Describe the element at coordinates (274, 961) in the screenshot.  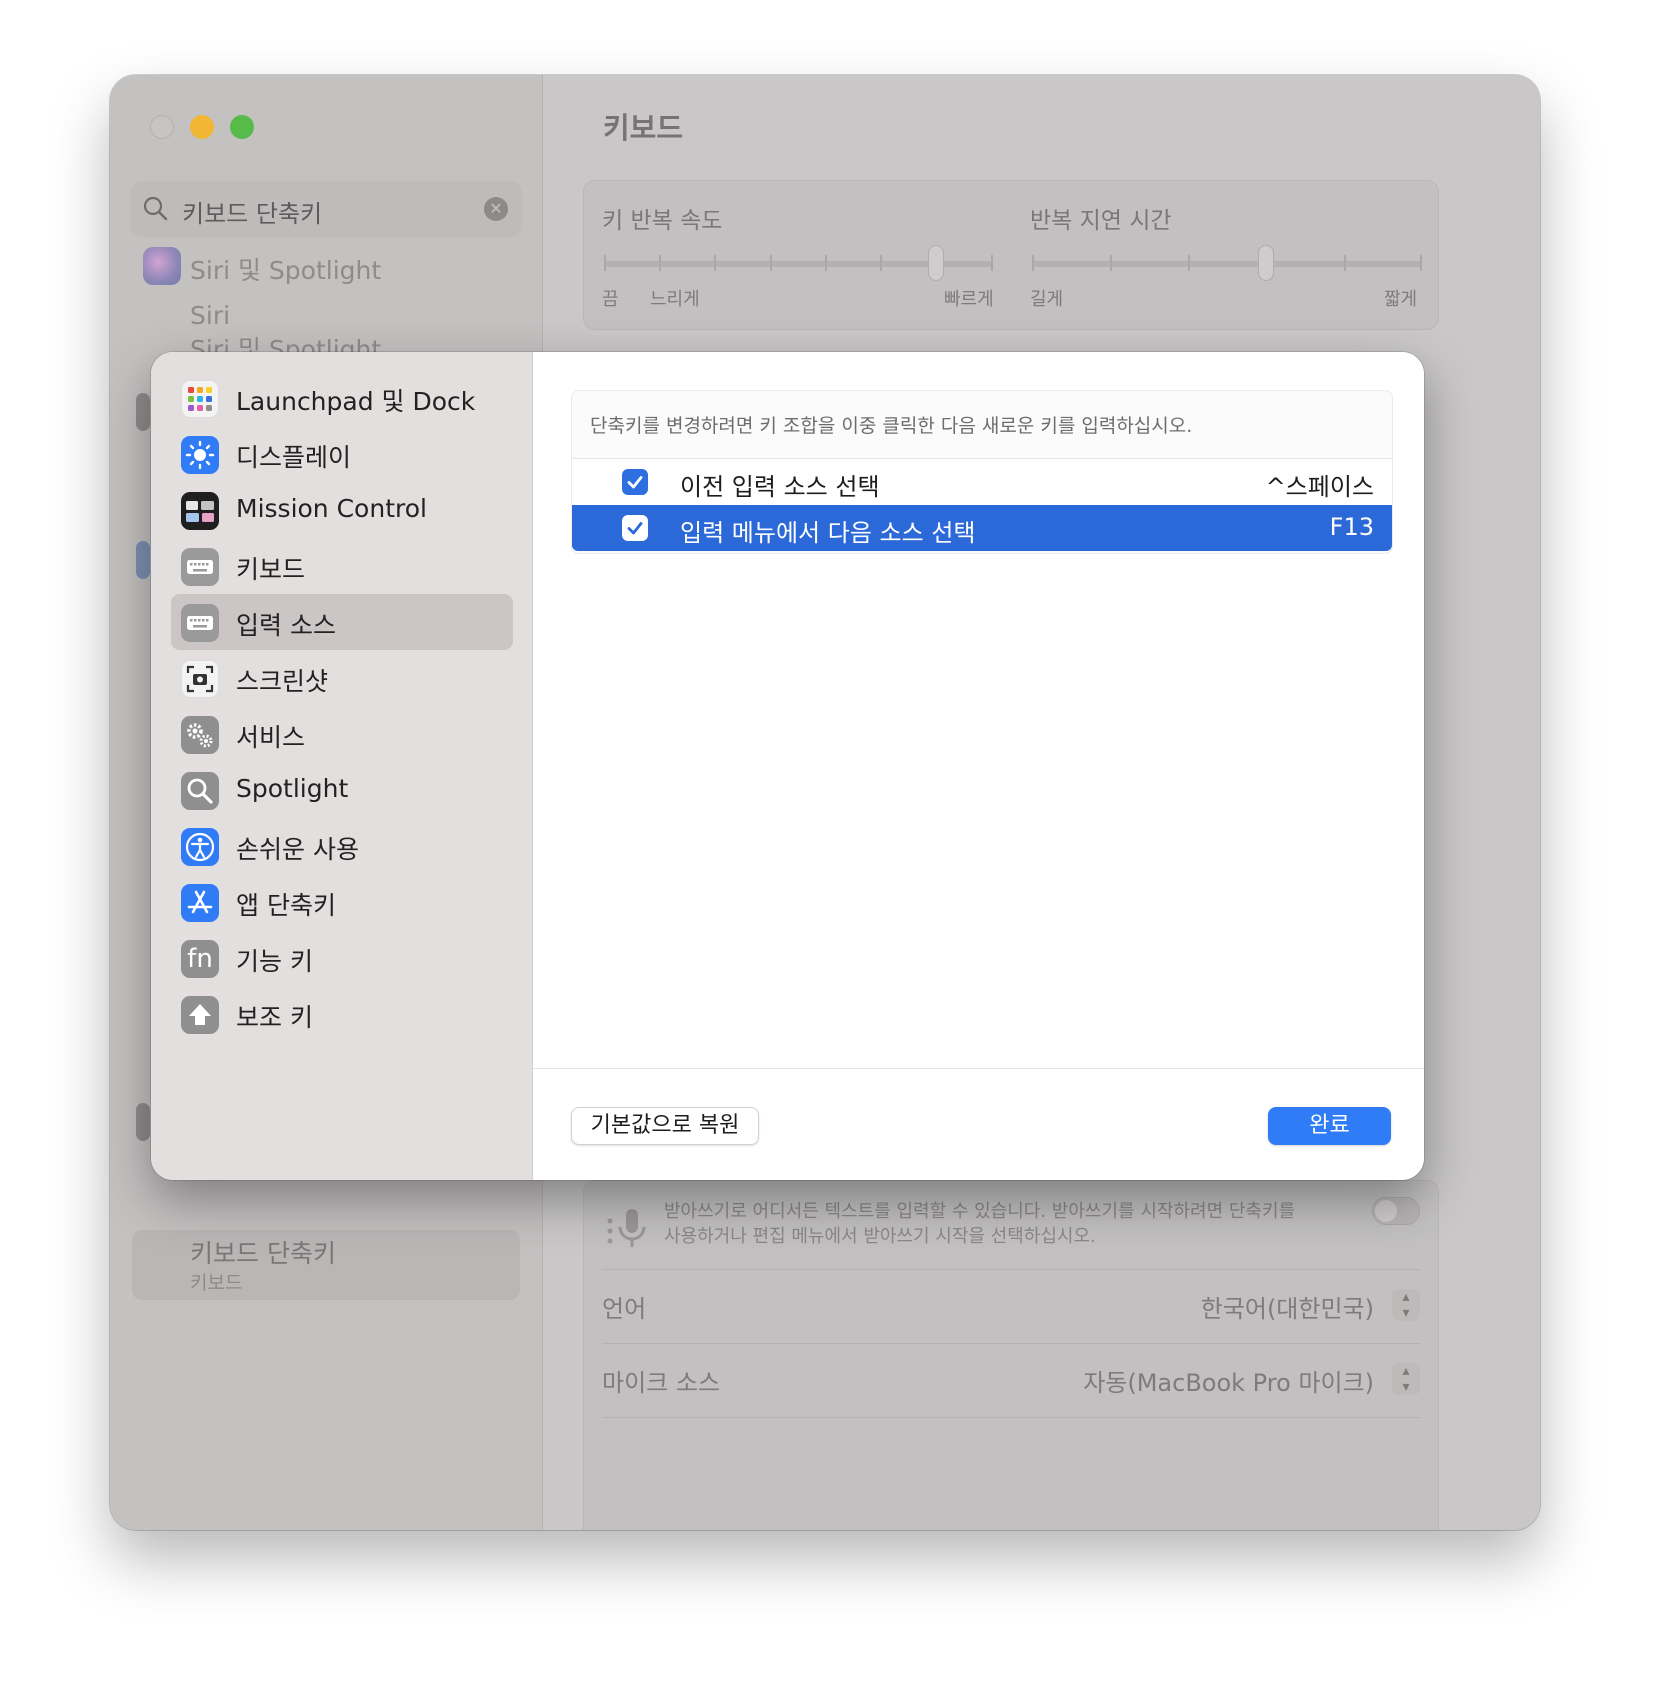
I see `category-label: 기능 키` at that location.